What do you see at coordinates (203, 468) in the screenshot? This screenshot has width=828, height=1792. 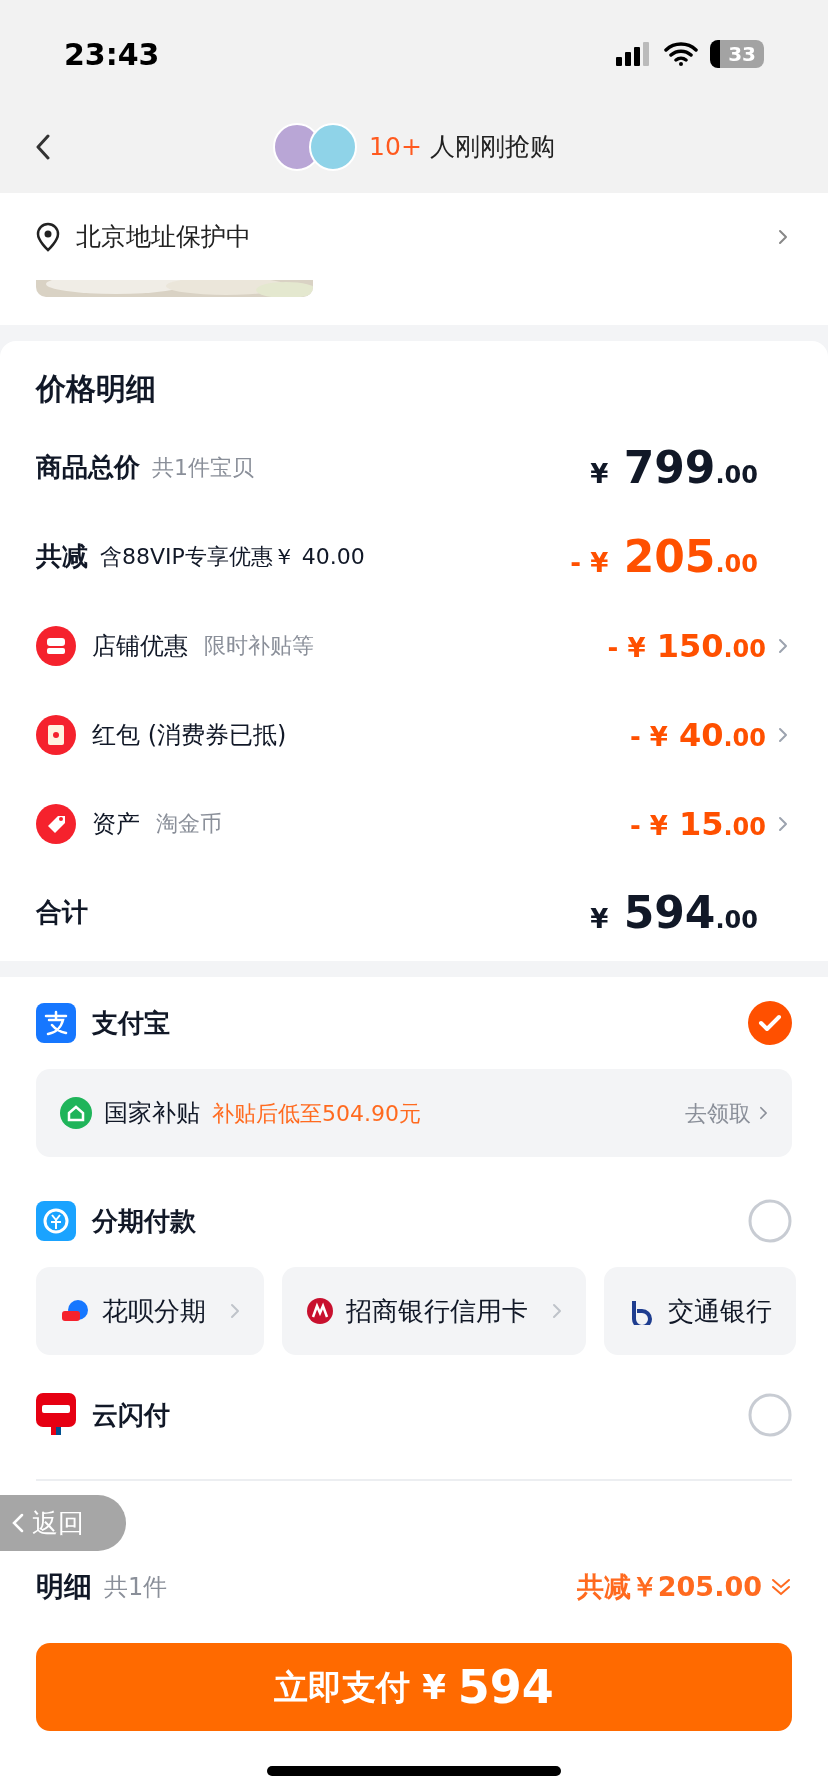 I see `price-note: 共1件宝贝` at bounding box center [203, 468].